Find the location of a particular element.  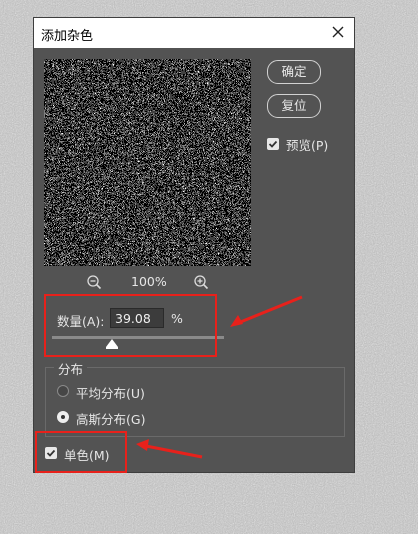

uniform-label: 平均分布(U) is located at coordinates (110, 393).